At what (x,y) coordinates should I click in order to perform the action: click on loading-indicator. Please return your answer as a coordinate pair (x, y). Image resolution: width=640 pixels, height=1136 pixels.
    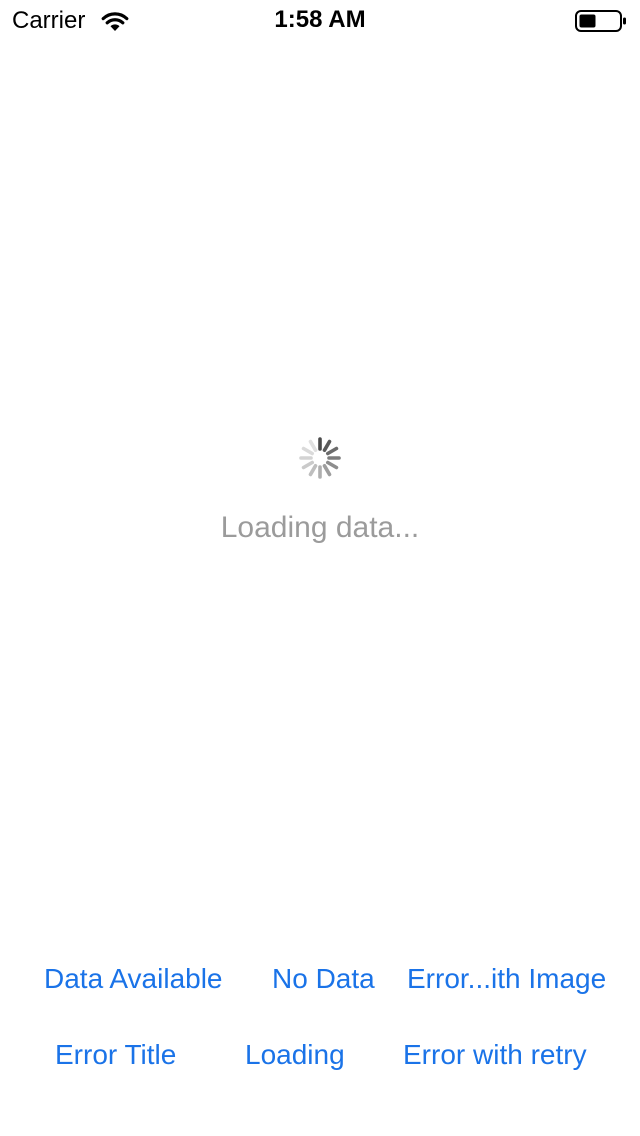
    Looking at the image, I should click on (320, 458).